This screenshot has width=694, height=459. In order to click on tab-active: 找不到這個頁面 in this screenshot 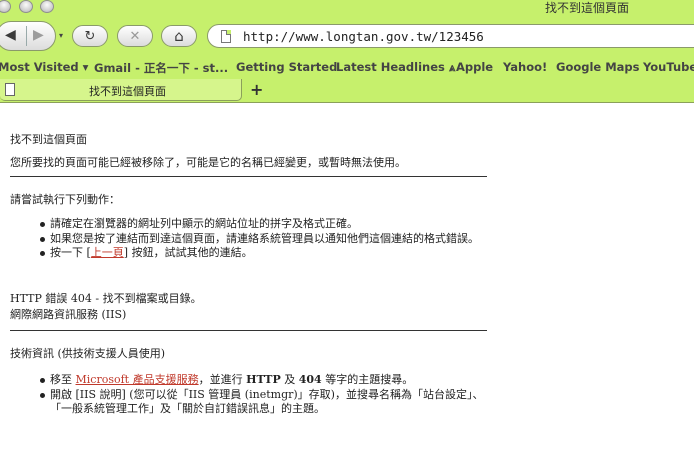, I will do `click(121, 90)`.